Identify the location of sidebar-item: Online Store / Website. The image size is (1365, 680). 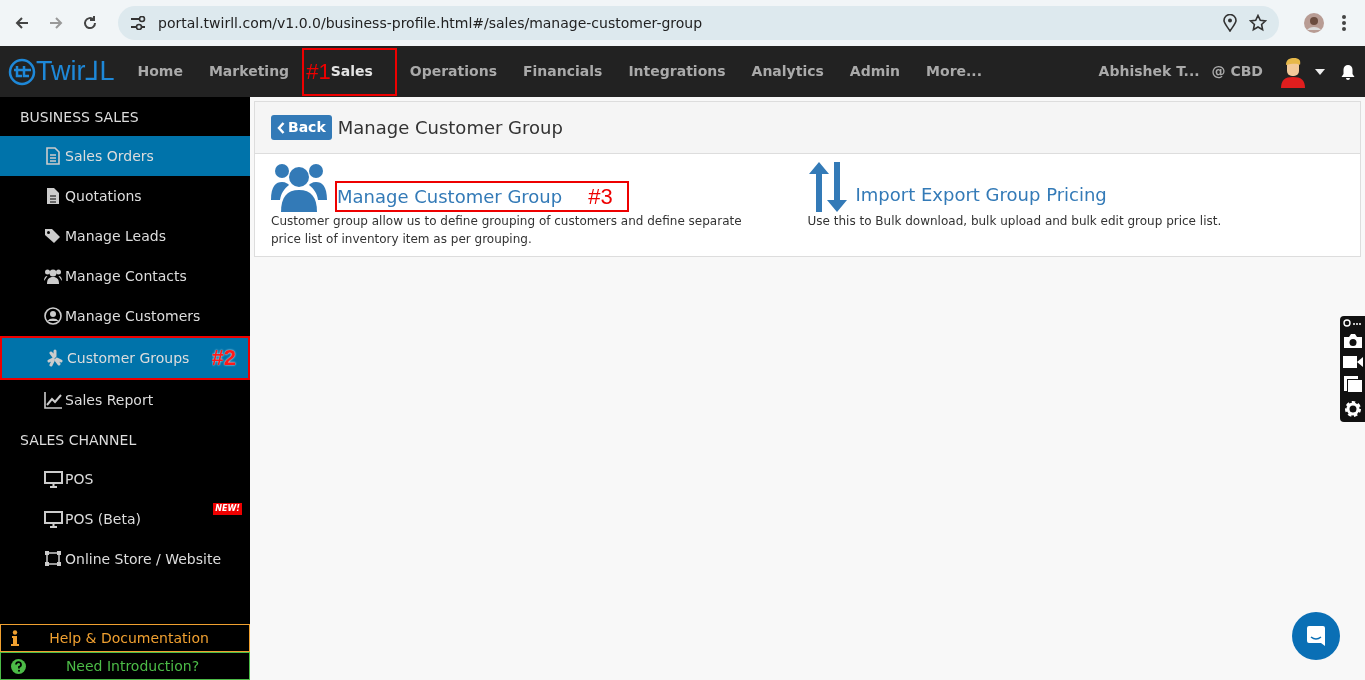
(125, 559).